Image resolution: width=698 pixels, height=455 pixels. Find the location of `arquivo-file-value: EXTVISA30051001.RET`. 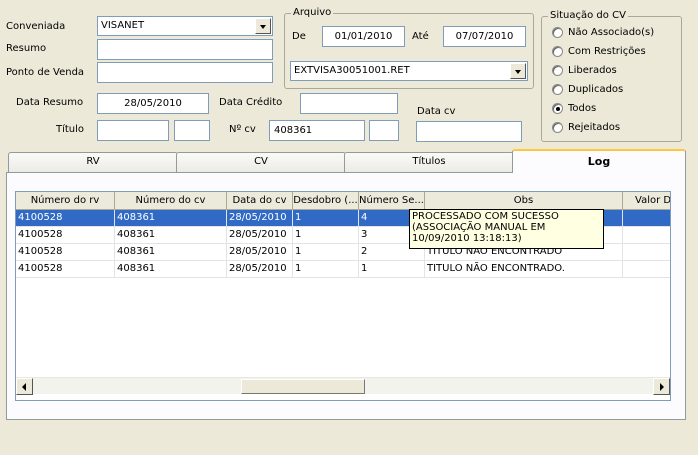

arquivo-file-value: EXTVISA30051001.RET is located at coordinates (352, 70).